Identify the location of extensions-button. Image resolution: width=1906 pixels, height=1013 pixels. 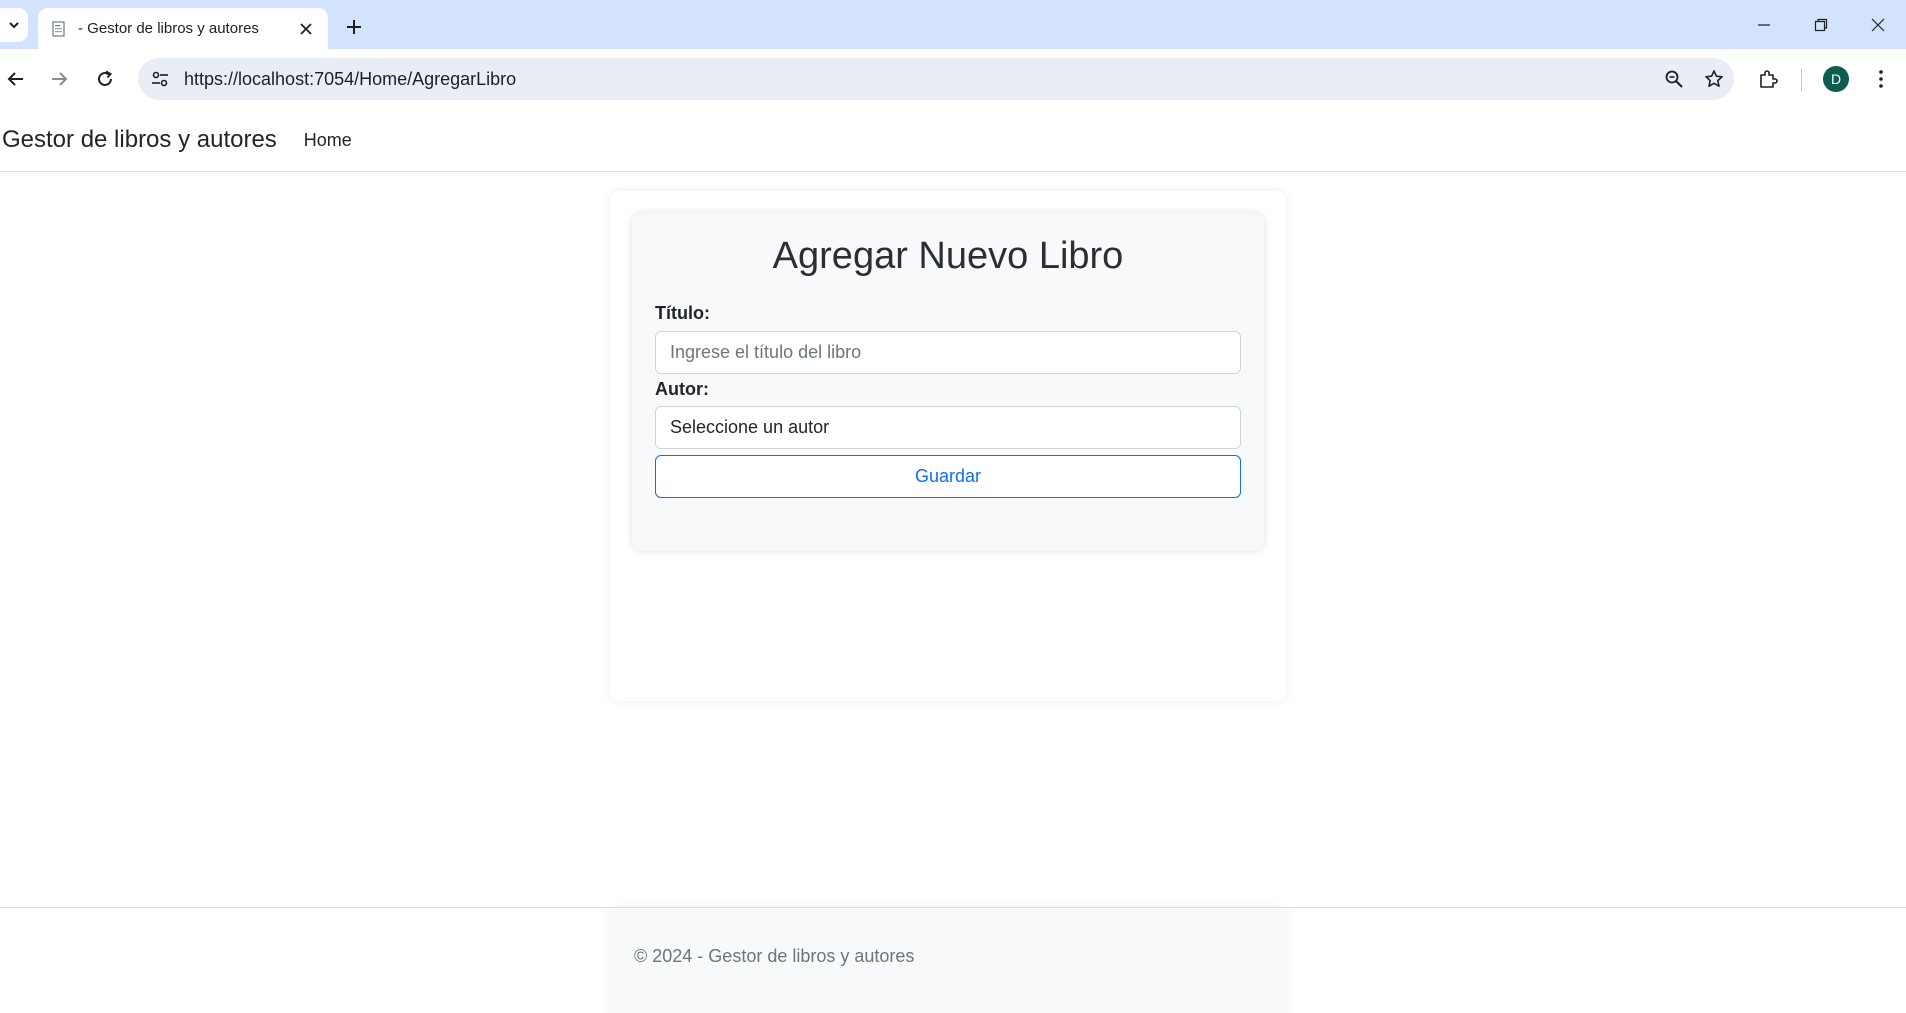
(1768, 79).